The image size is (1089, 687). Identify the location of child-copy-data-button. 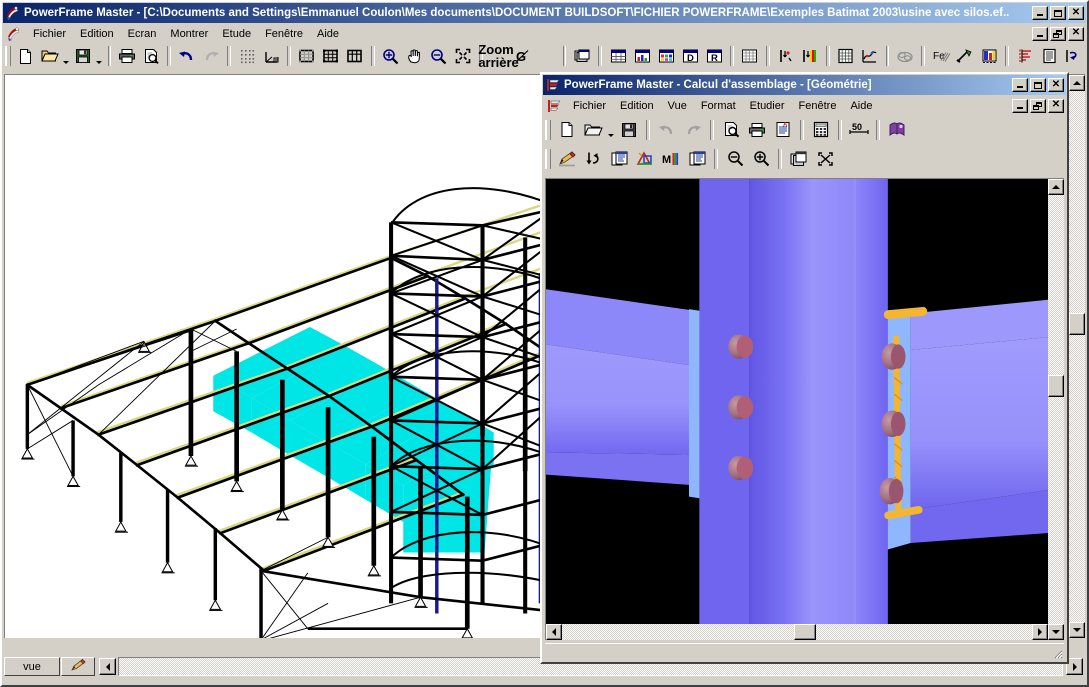
(619, 159).